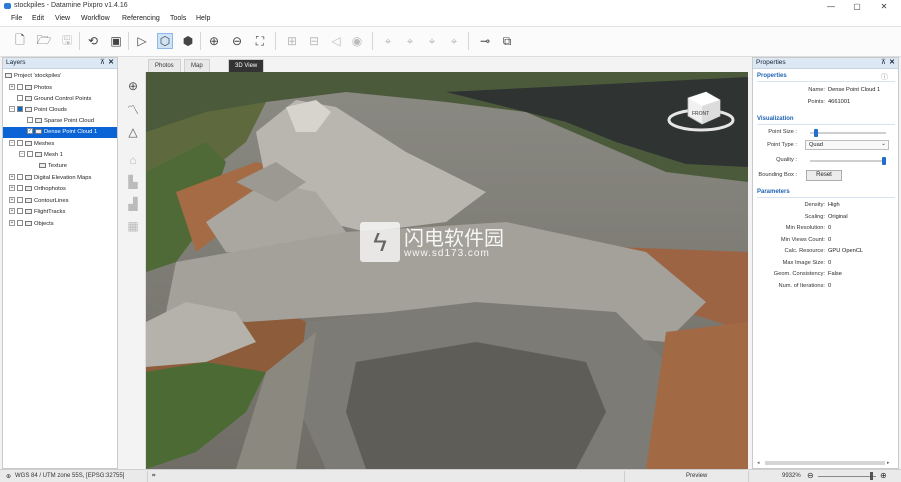  What do you see at coordinates (16, 18) in the screenshot?
I see `menu-file: File` at bounding box center [16, 18].